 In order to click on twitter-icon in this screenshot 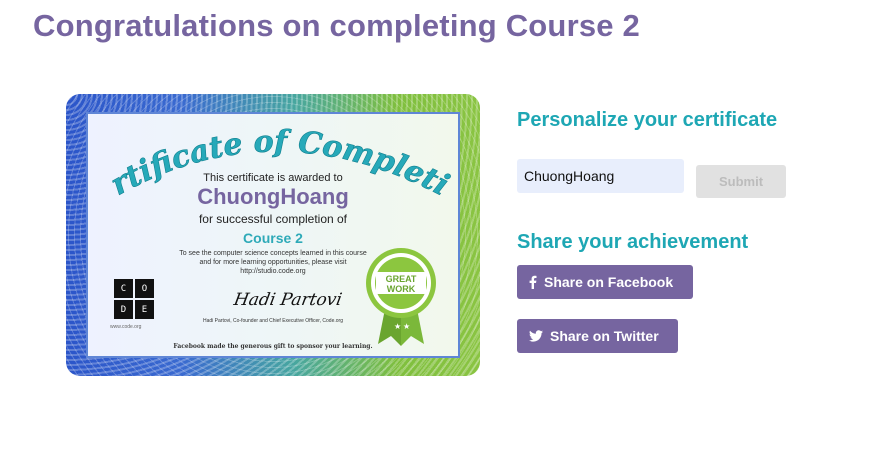, I will do `click(536, 336)`.